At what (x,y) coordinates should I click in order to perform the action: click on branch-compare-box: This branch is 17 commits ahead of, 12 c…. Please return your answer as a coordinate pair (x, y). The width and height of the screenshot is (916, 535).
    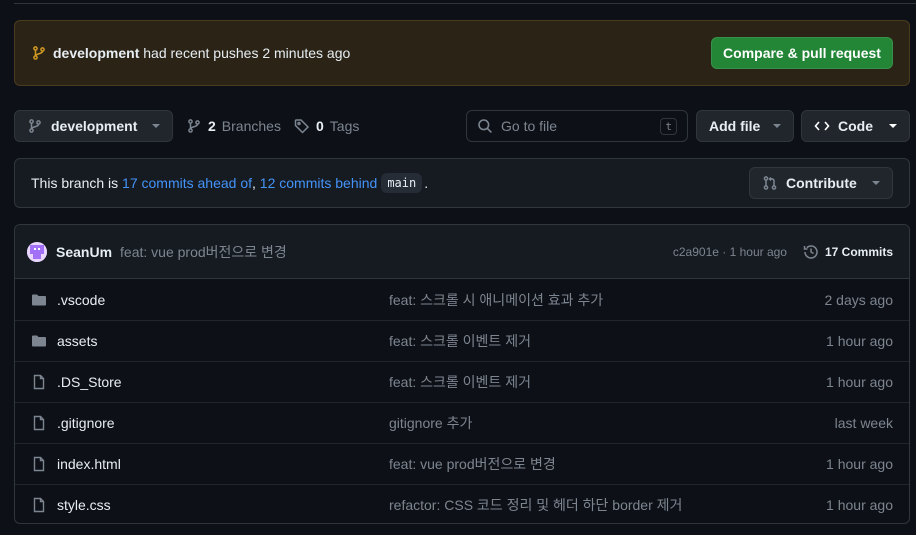
    Looking at the image, I should click on (462, 183).